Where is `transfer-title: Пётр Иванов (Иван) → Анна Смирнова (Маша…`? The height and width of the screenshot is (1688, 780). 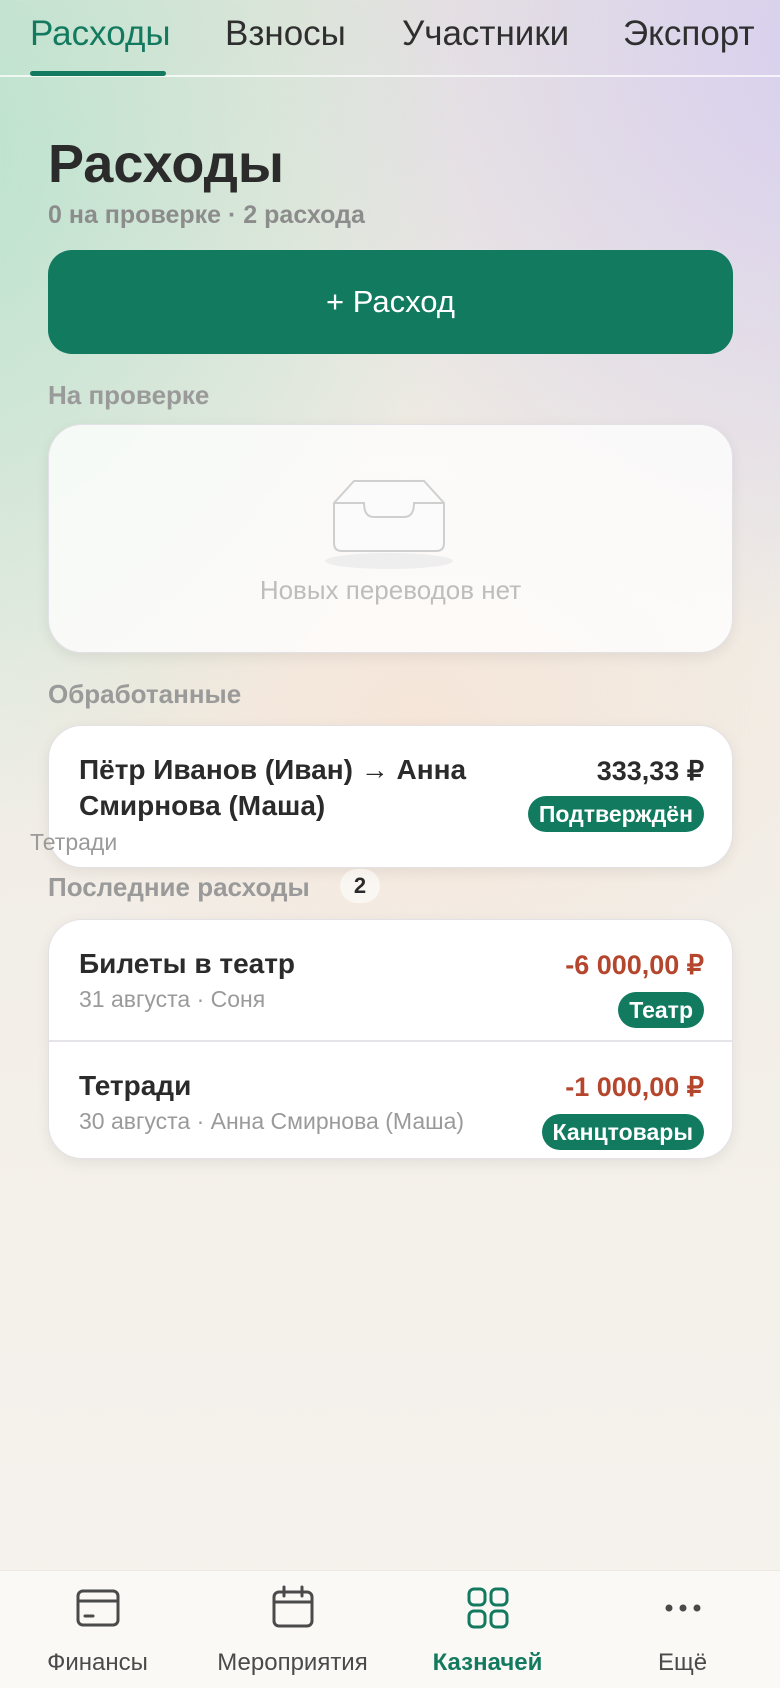
transfer-title: Пётр Иванов (Иван) → Анна Смирнова (Маша… is located at coordinates (273, 787).